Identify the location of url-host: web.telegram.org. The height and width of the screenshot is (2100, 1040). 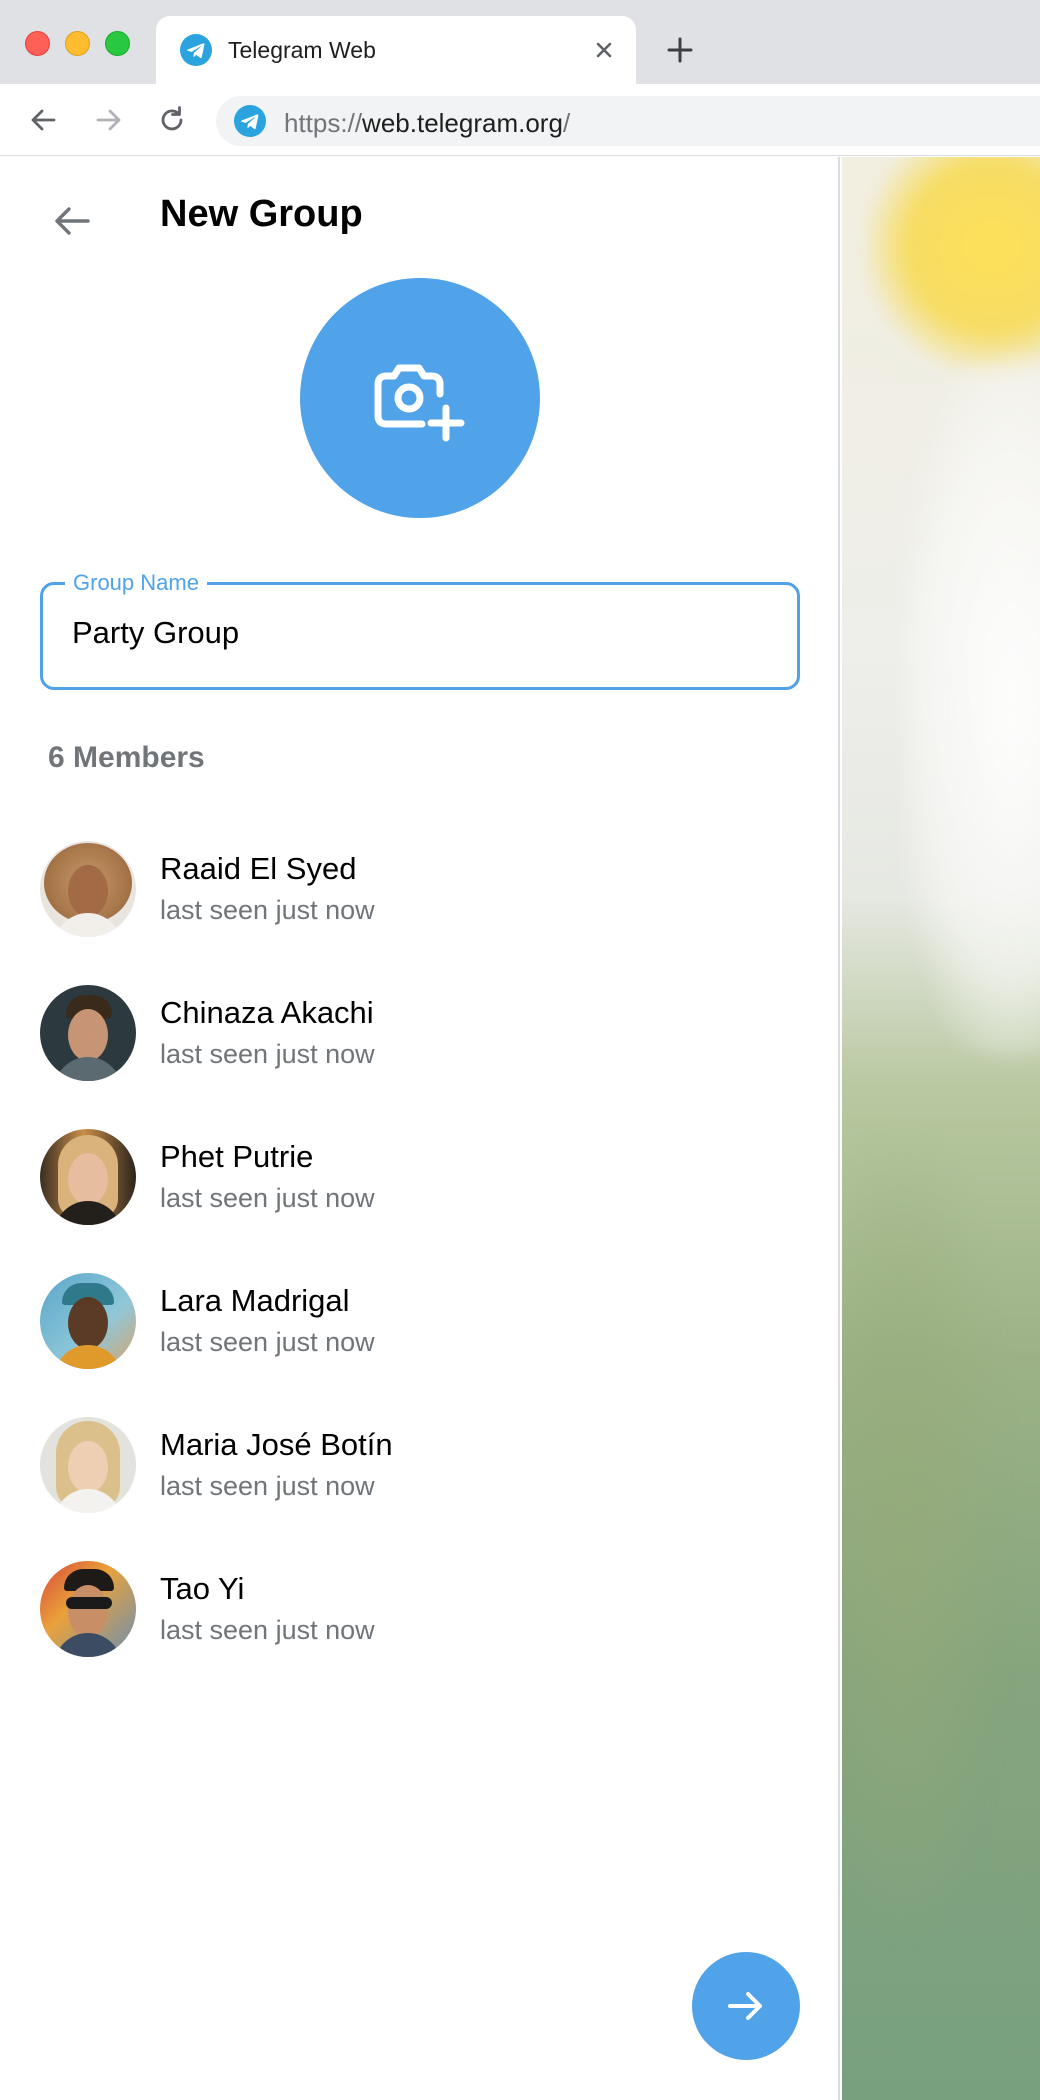
(462, 123).